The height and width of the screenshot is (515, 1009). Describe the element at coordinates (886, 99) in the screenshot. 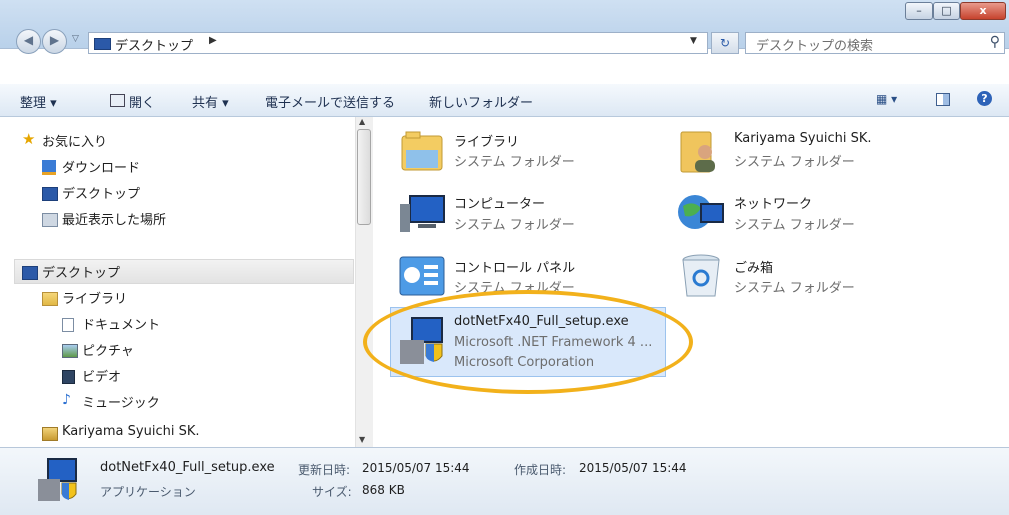

I see `view-options-icon: ▦ ▾` at that location.